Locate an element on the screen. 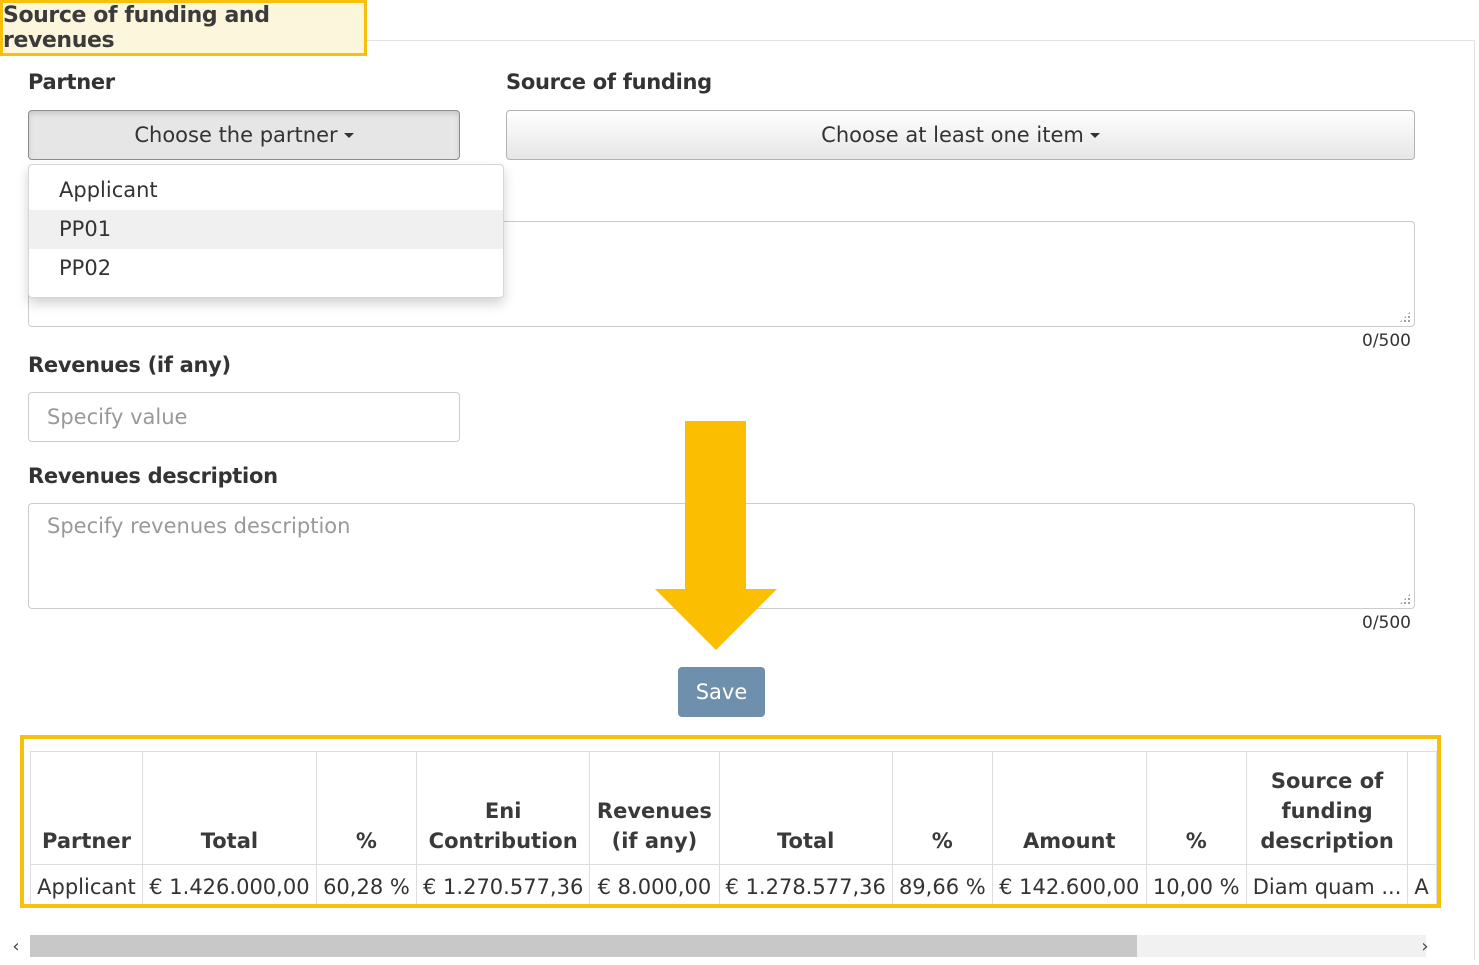 The image size is (1479, 965). partner-dropdown-button: Choose the partner is located at coordinates (244, 135).